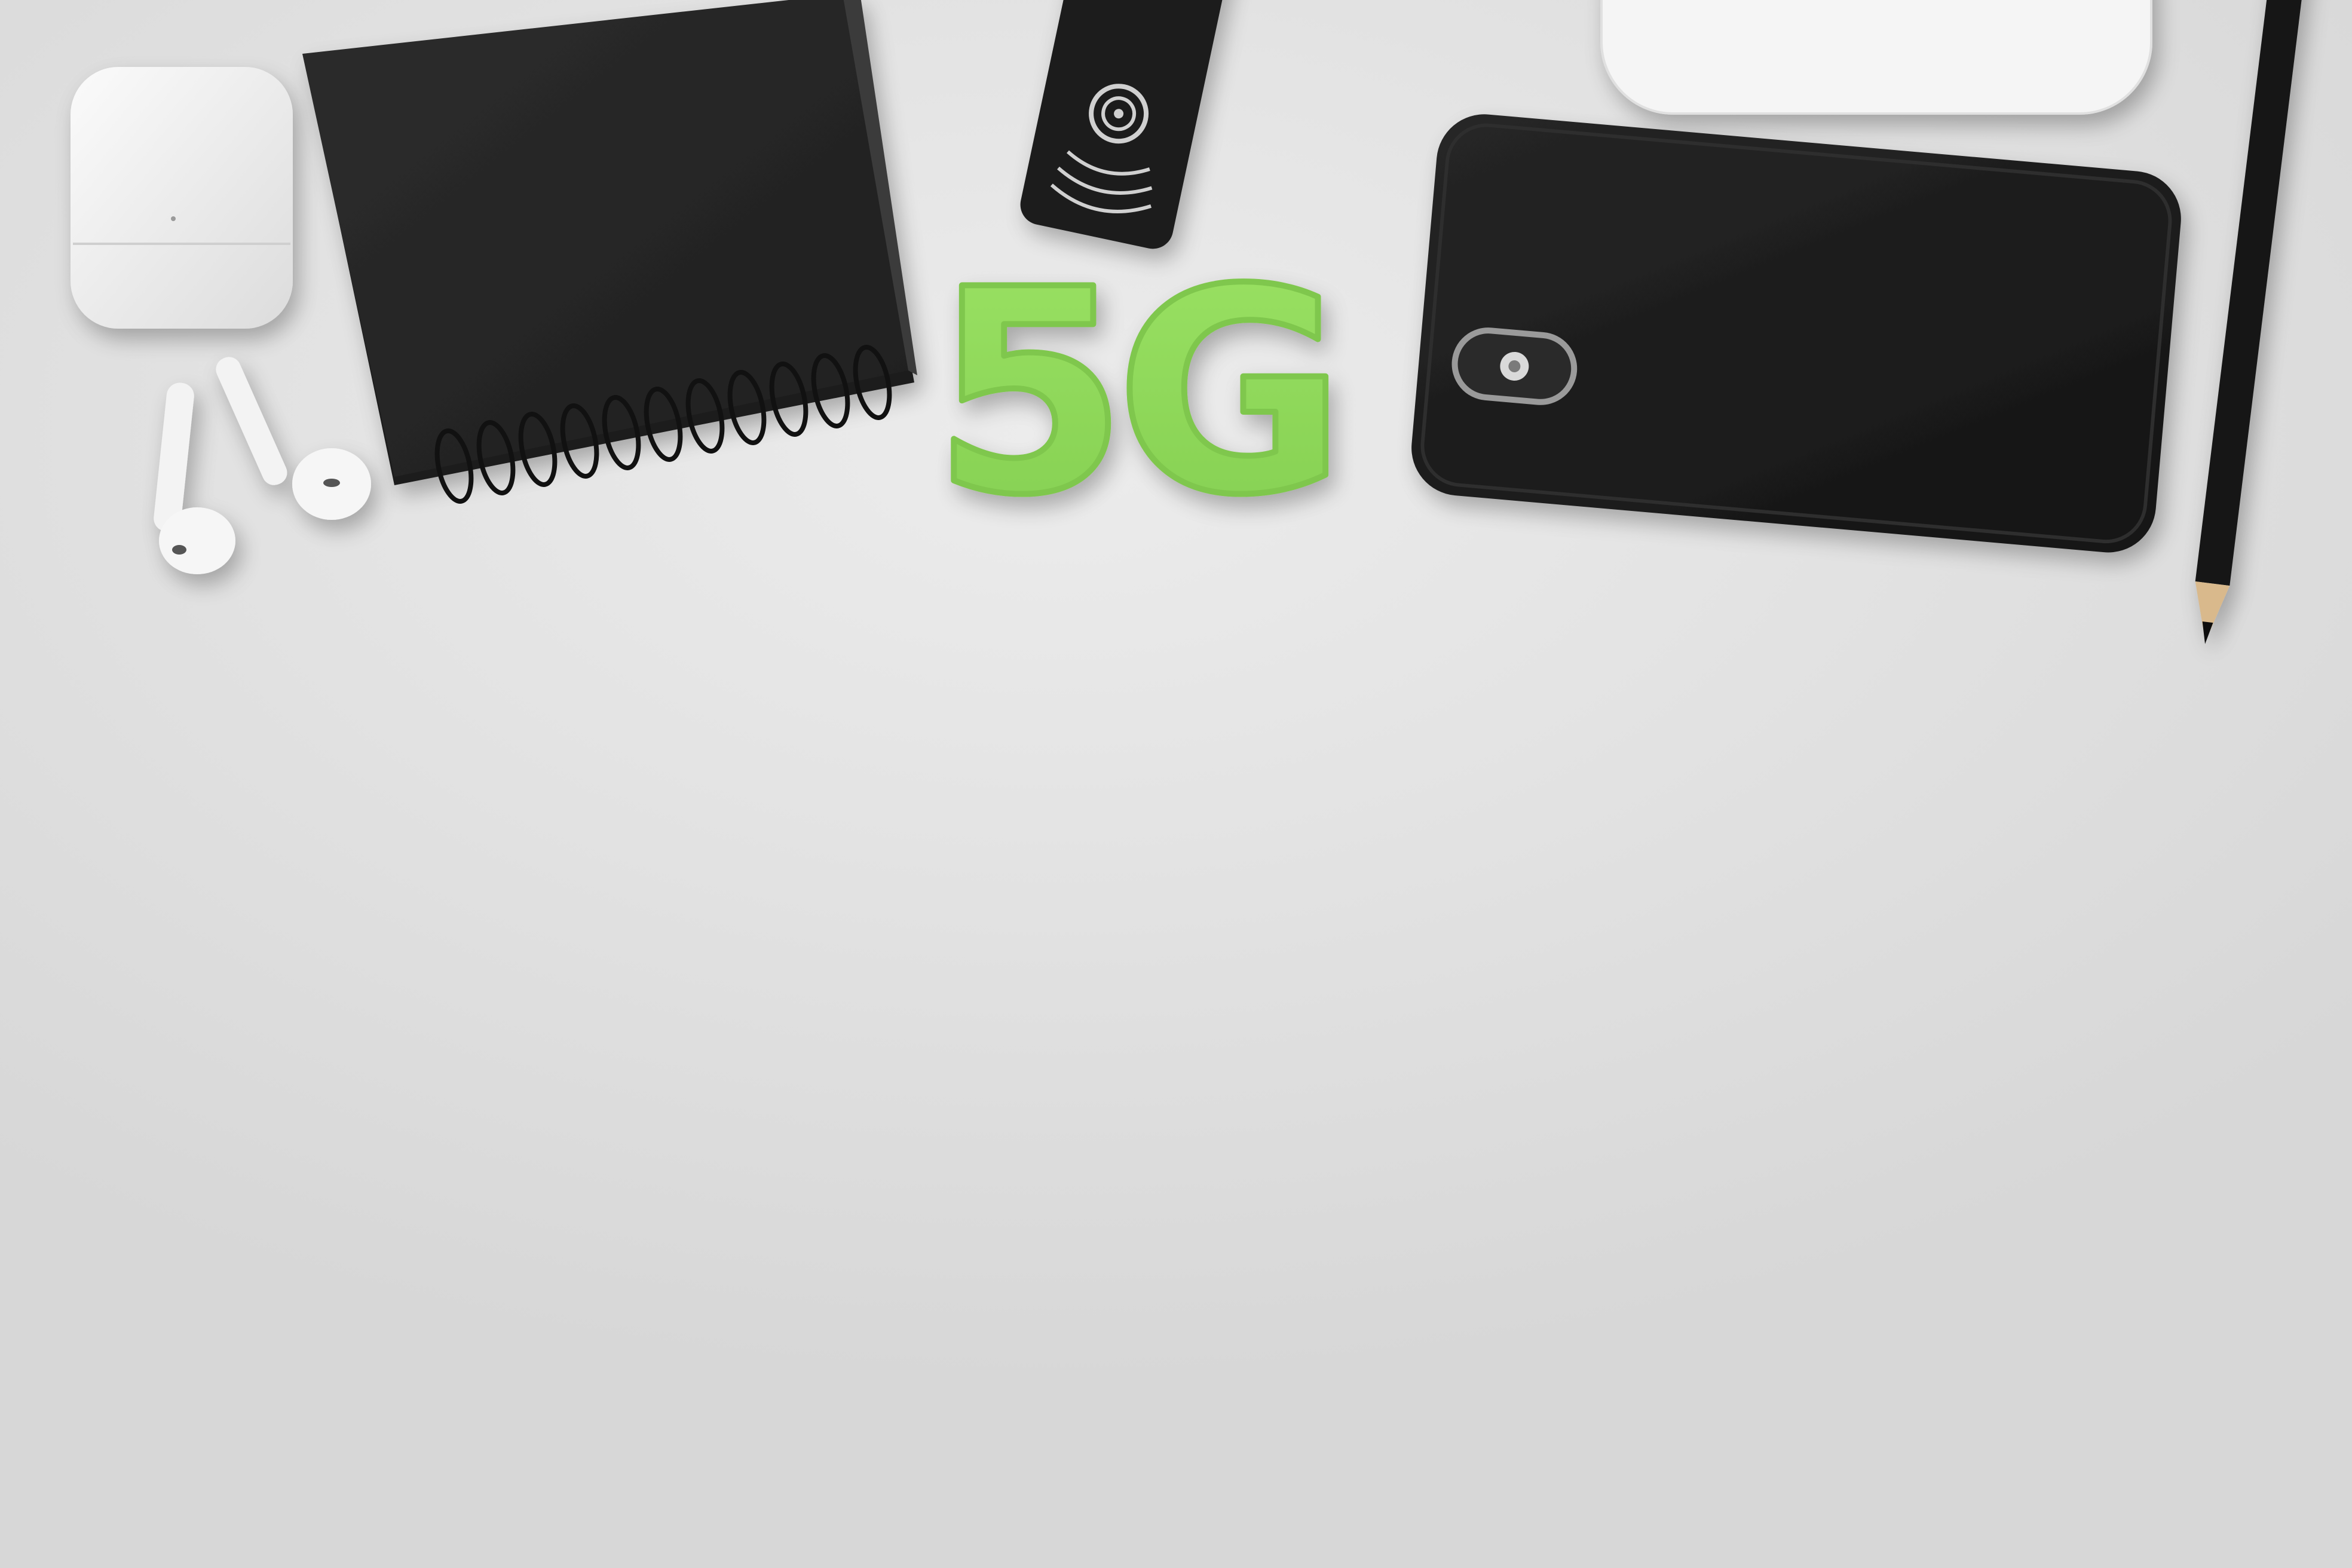 This screenshot has width=2352, height=1568. I want to click on remote-control, so click(1125, 124).